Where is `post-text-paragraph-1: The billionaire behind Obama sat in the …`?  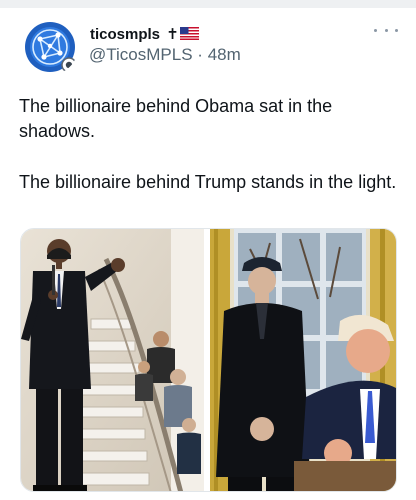
post-text-paragraph-1: The billionaire behind Obama sat in the … is located at coordinates (176, 118).